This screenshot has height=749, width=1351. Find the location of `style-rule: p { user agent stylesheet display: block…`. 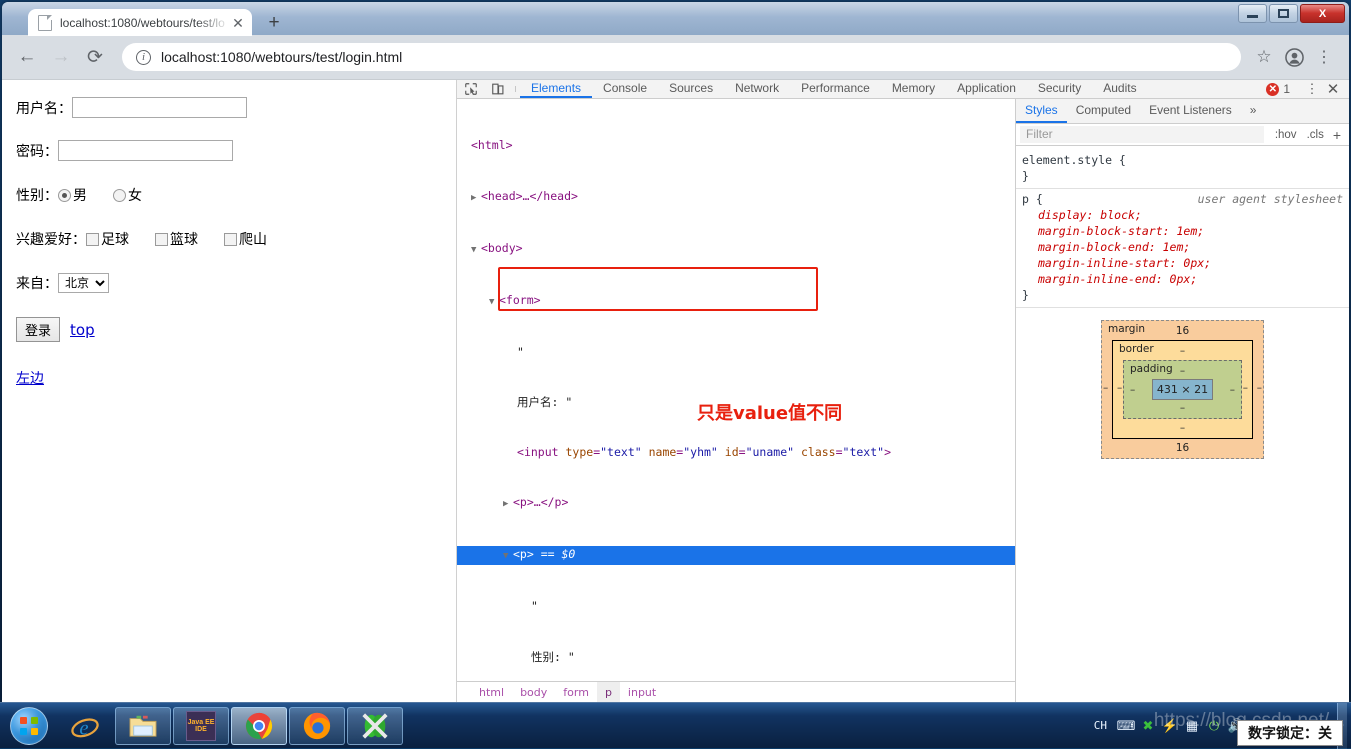

style-rule: p { user agent stylesheet display: block… is located at coordinates (1182, 248).